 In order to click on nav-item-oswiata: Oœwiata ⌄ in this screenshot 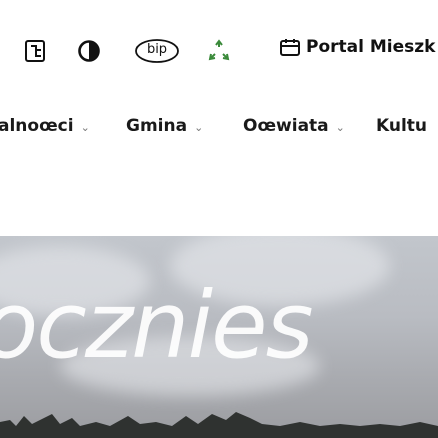, I will do `click(294, 126)`.